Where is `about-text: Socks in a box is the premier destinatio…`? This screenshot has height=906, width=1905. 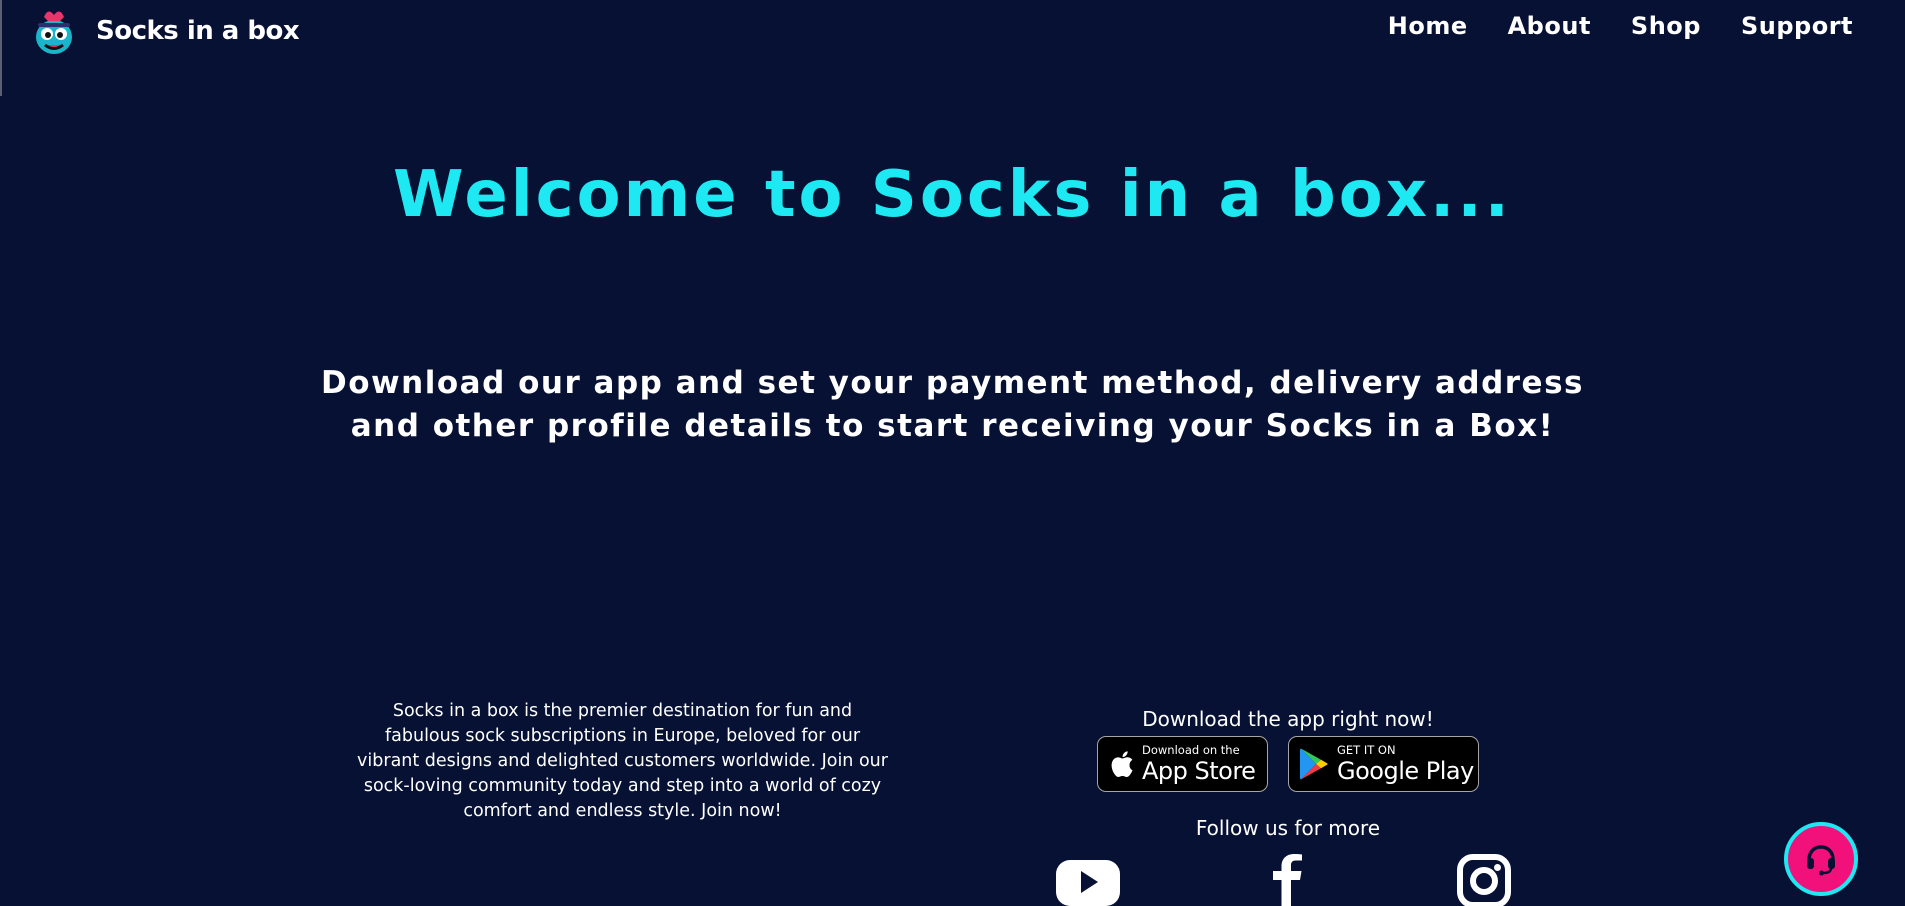 about-text: Socks in a box is the premier destinatio… is located at coordinates (622, 761).